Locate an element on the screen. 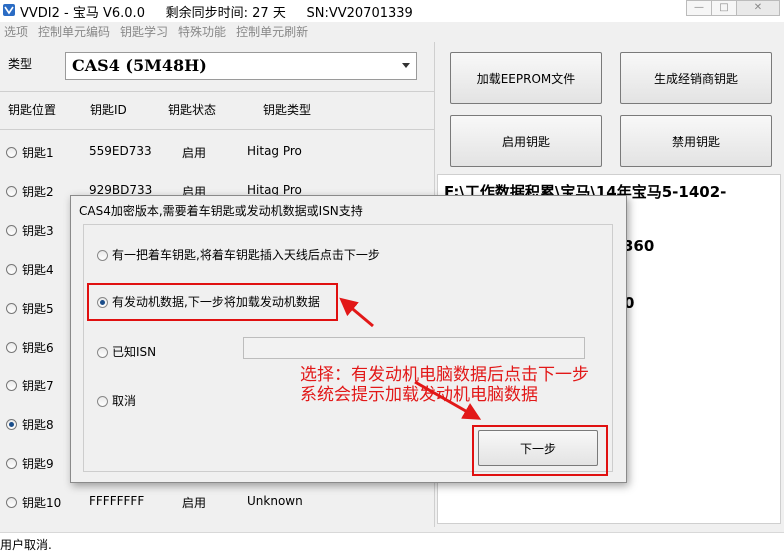  arrow-to-option-icon is located at coordinates (356, 312).